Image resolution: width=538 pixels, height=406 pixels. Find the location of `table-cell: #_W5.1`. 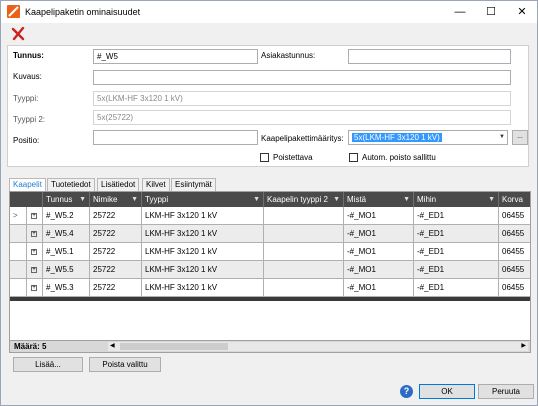

table-cell: #_W5.1 is located at coordinates (66, 252).